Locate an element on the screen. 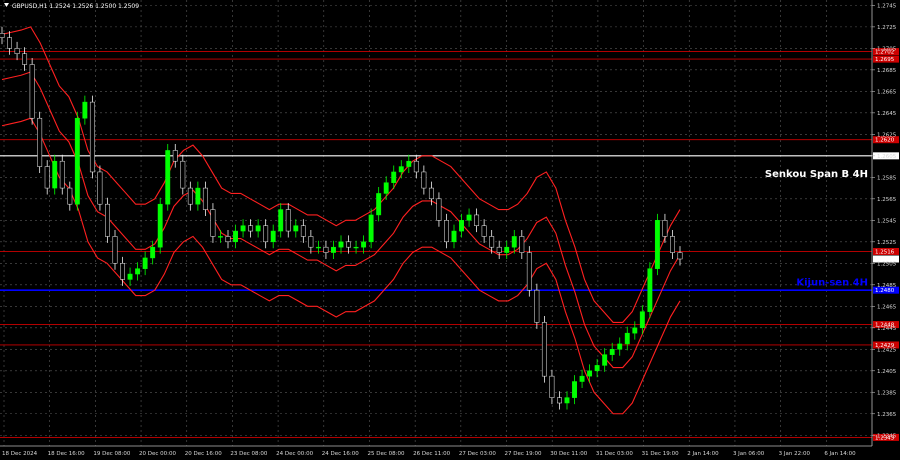 This screenshot has height=460, width=900. y-tick-label: 1.2605 is located at coordinates (887, 157).